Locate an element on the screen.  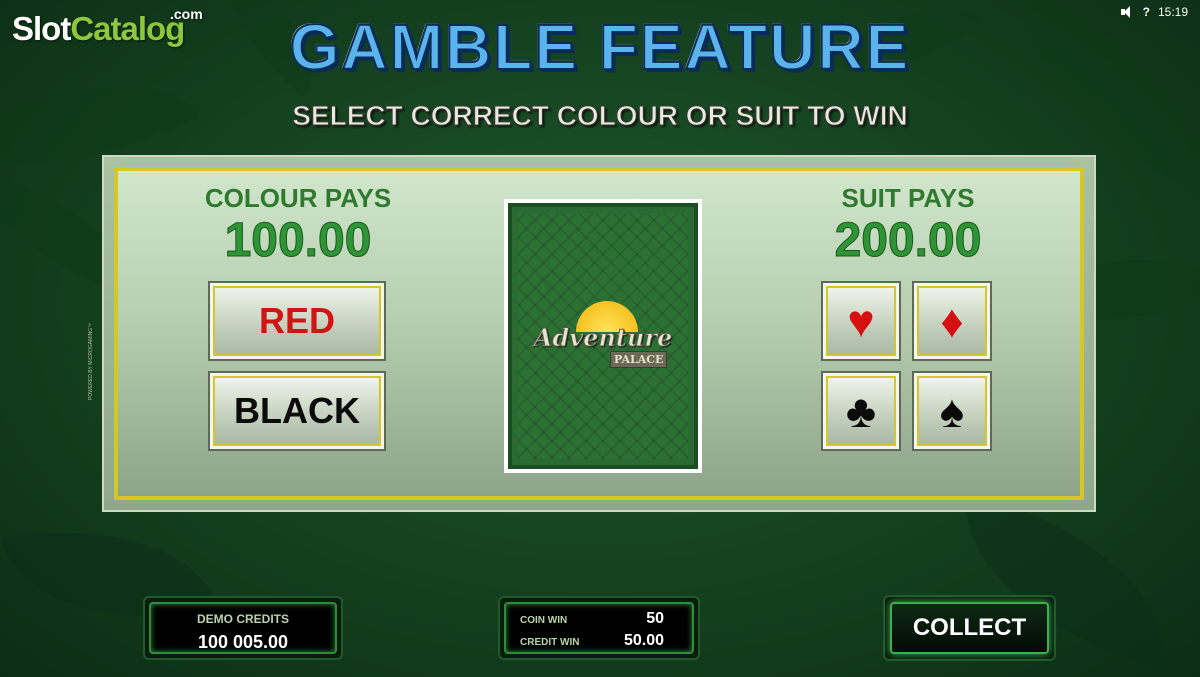
win-screen: COIN WIN 50 CREDIT WIN 50.00 is located at coordinates (599, 628).